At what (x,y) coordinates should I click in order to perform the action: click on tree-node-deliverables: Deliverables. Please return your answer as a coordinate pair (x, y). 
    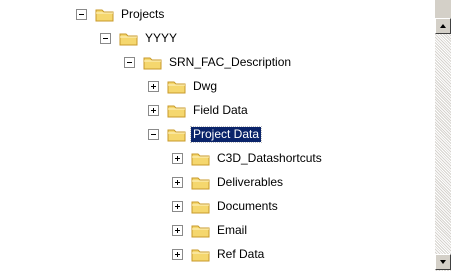
    Looking at the image, I should click on (228, 182).